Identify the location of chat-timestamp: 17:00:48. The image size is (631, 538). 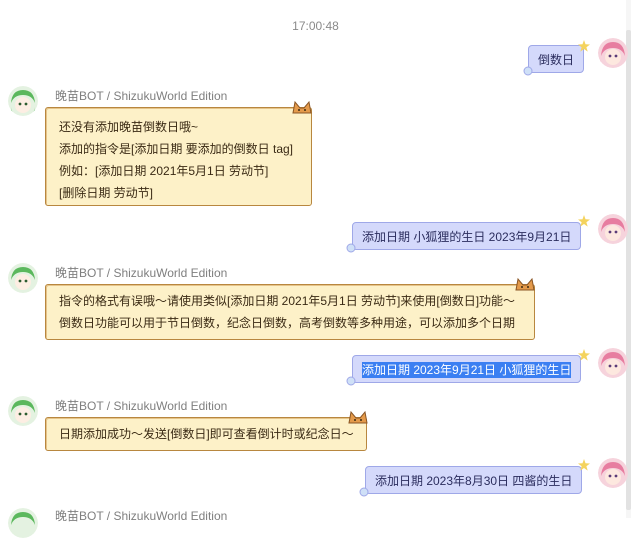
(315, 26).